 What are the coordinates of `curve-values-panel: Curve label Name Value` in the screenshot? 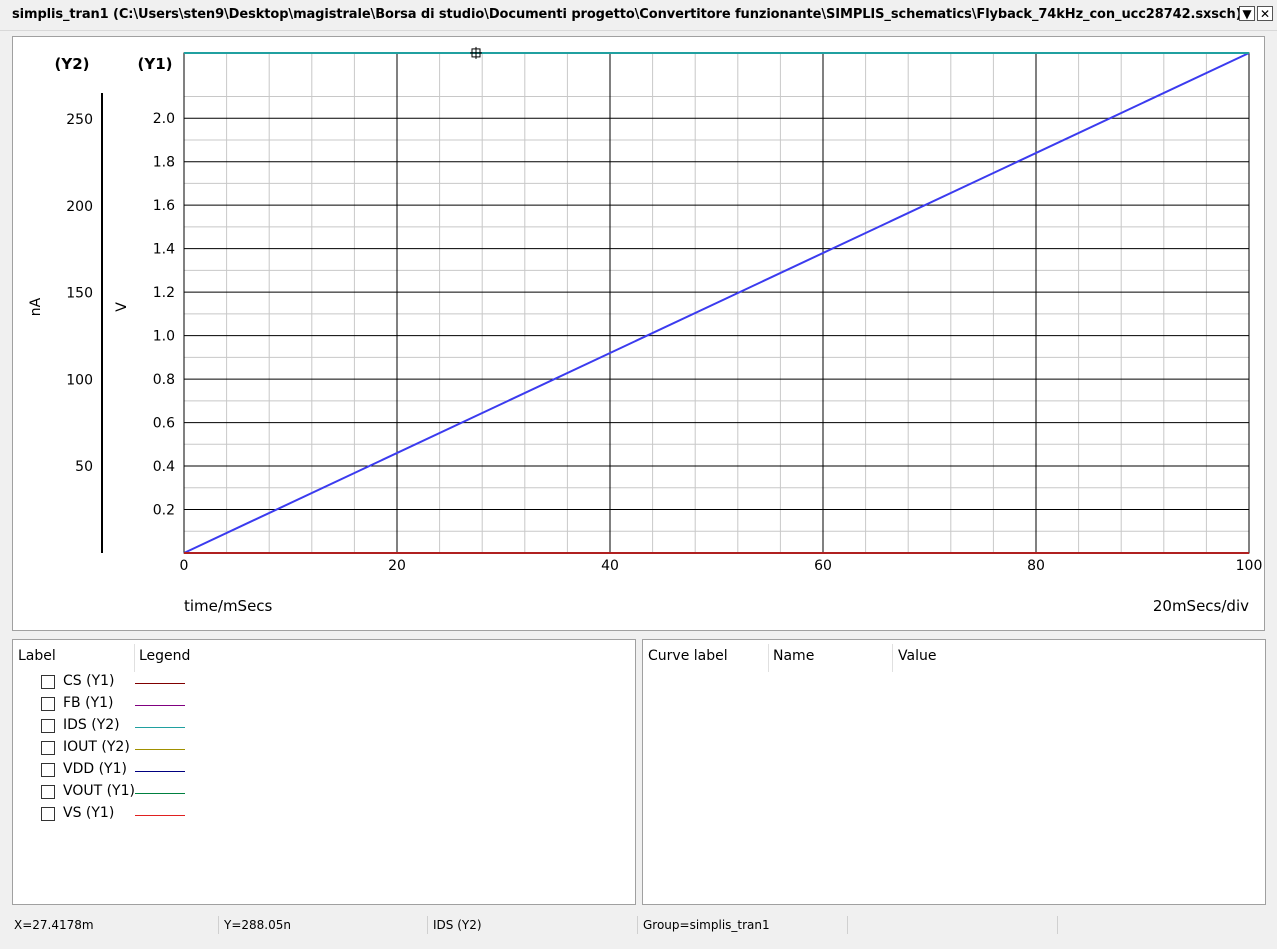 It's located at (954, 772).